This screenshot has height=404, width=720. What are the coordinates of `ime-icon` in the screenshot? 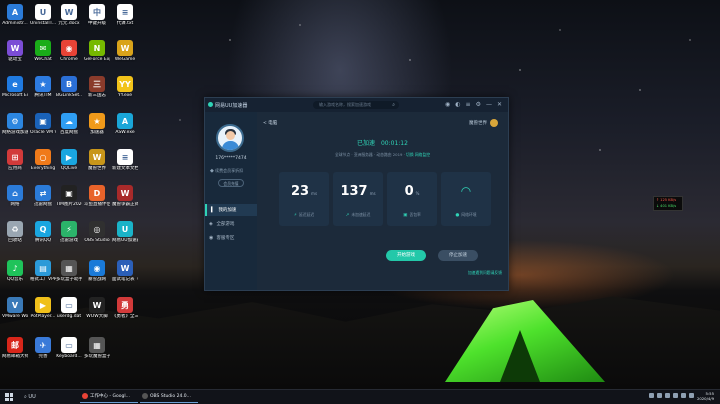 It's located at (691, 395).